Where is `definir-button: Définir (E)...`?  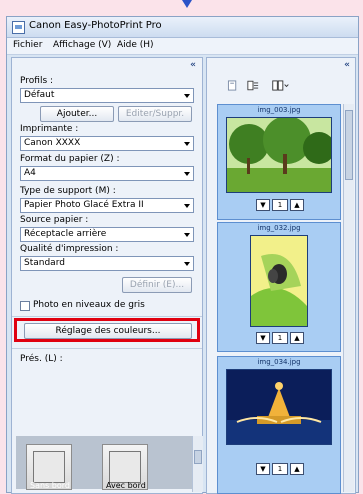 definir-button: Définir (E)... is located at coordinates (157, 285).